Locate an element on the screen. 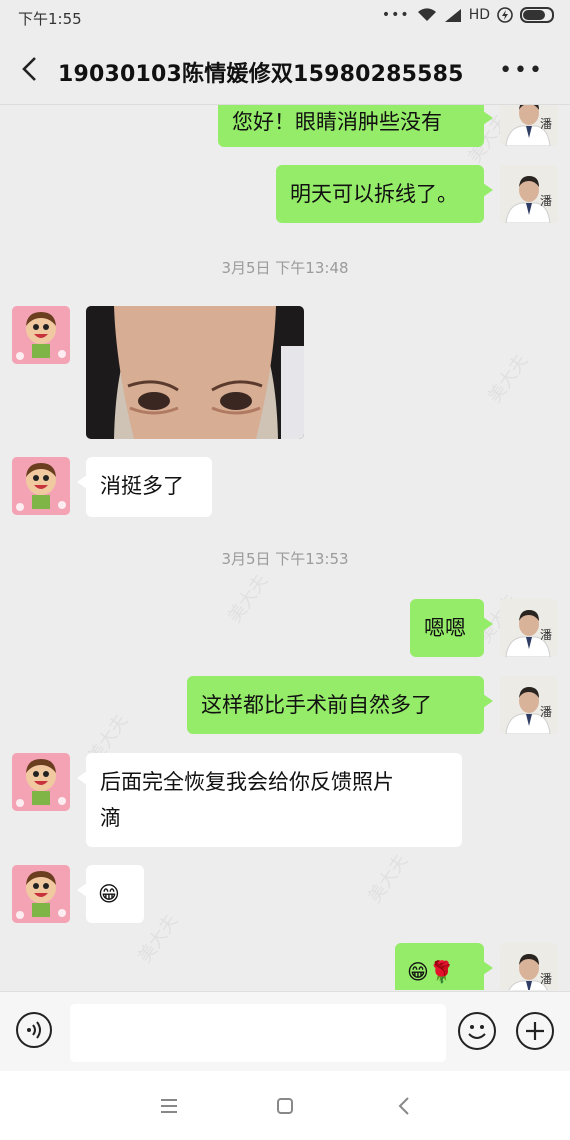 The width and height of the screenshot is (570, 1140). message-bubble-sent: 😁🌹 is located at coordinates (444, 966).